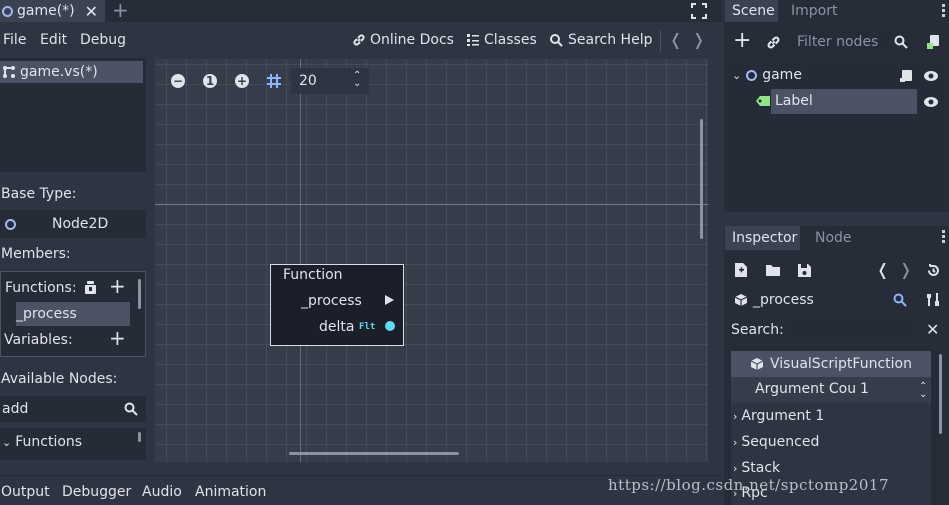  I want to click on base-type-label: Base Type:, so click(39, 194).